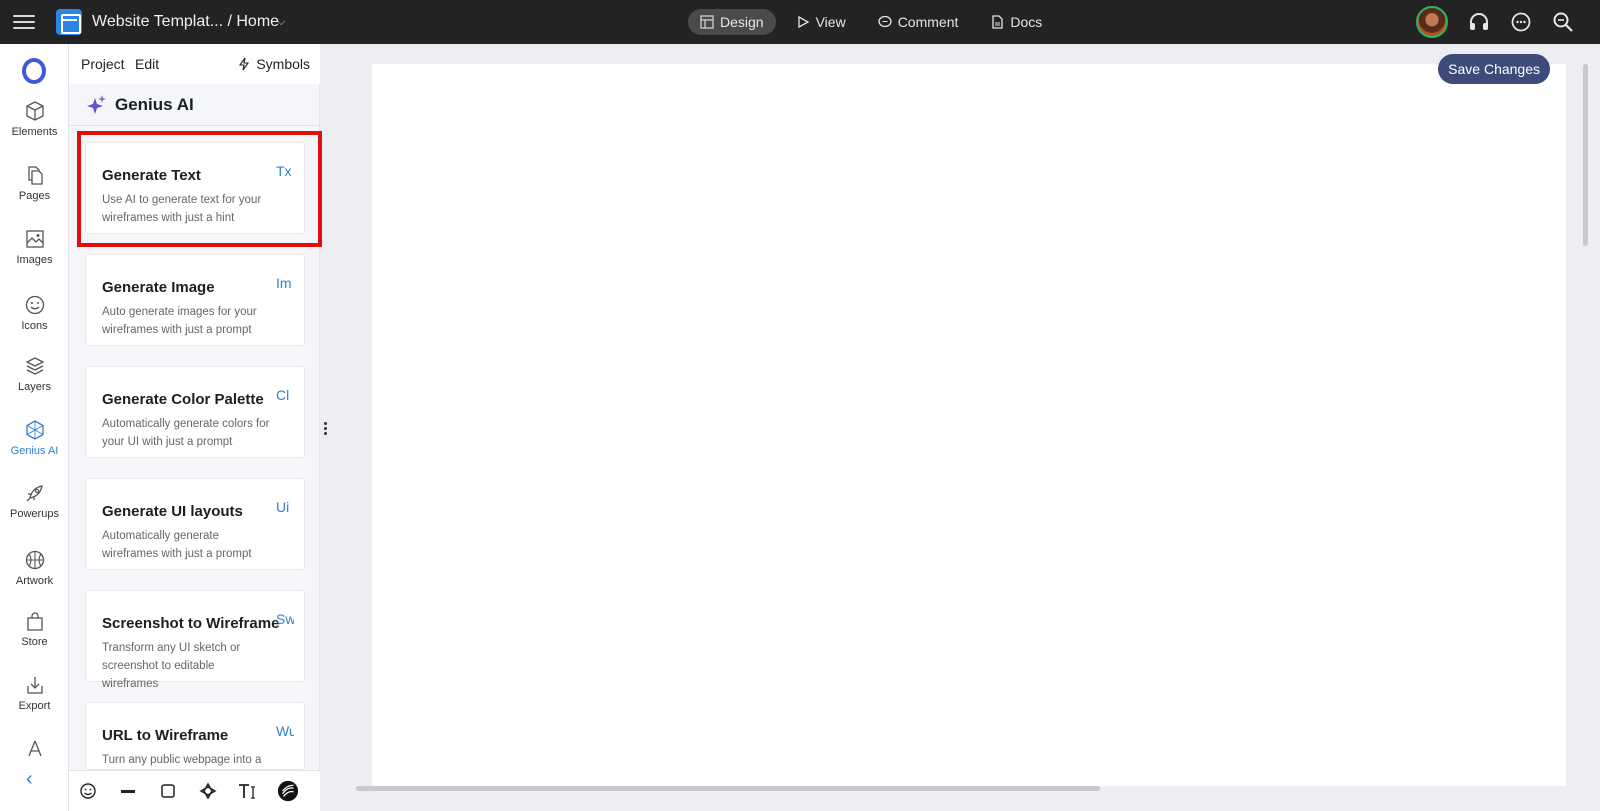 The height and width of the screenshot is (811, 1600). Describe the element at coordinates (24, 22) in the screenshot. I see `menu-icon` at that location.